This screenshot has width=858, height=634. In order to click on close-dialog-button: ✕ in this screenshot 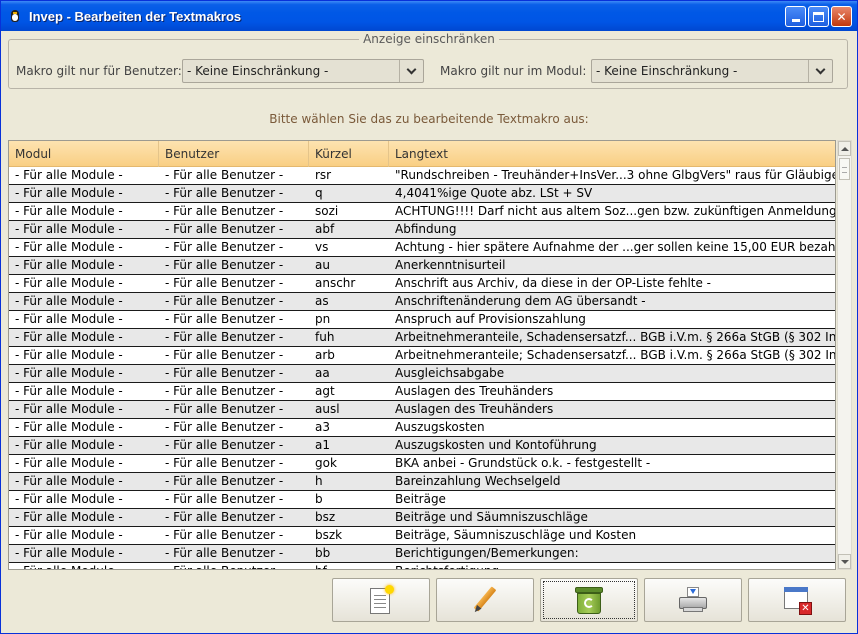, I will do `click(797, 600)`.